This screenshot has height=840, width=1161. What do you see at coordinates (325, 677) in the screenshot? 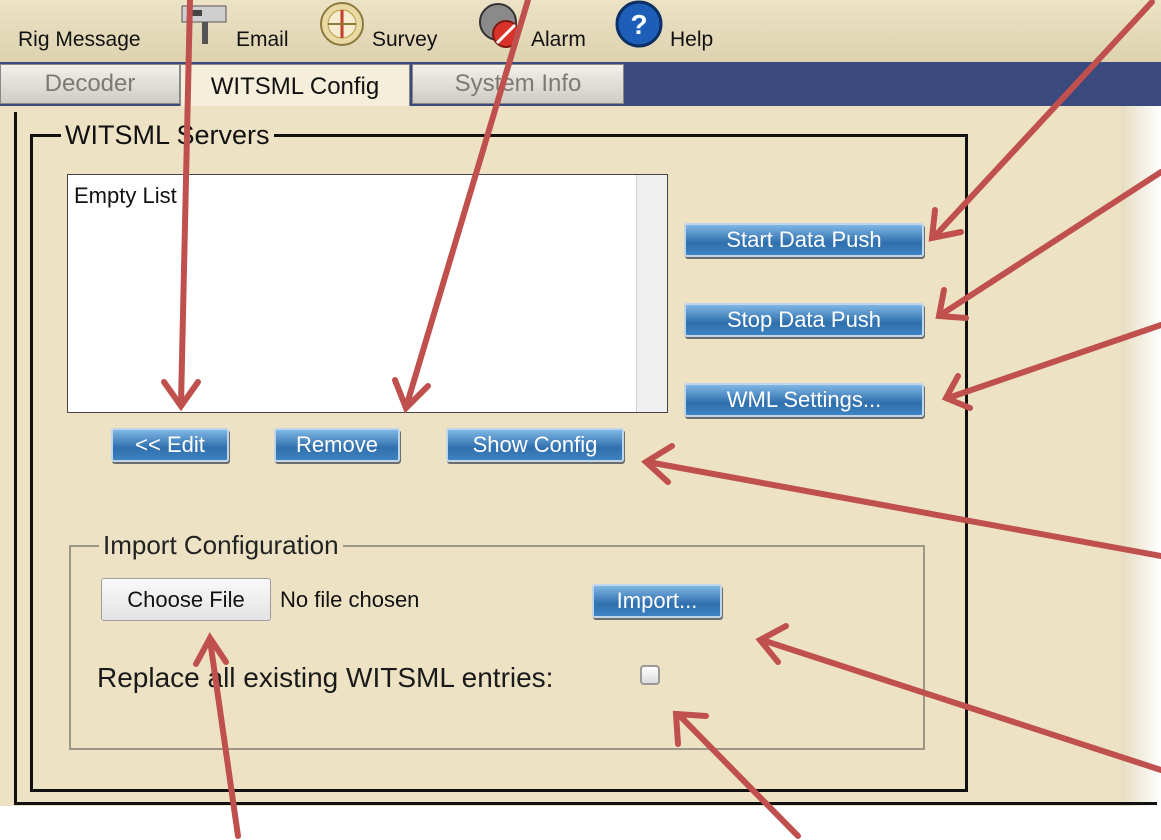
I see `replace-entries-label: Replace all existing WITSML entries:` at bounding box center [325, 677].